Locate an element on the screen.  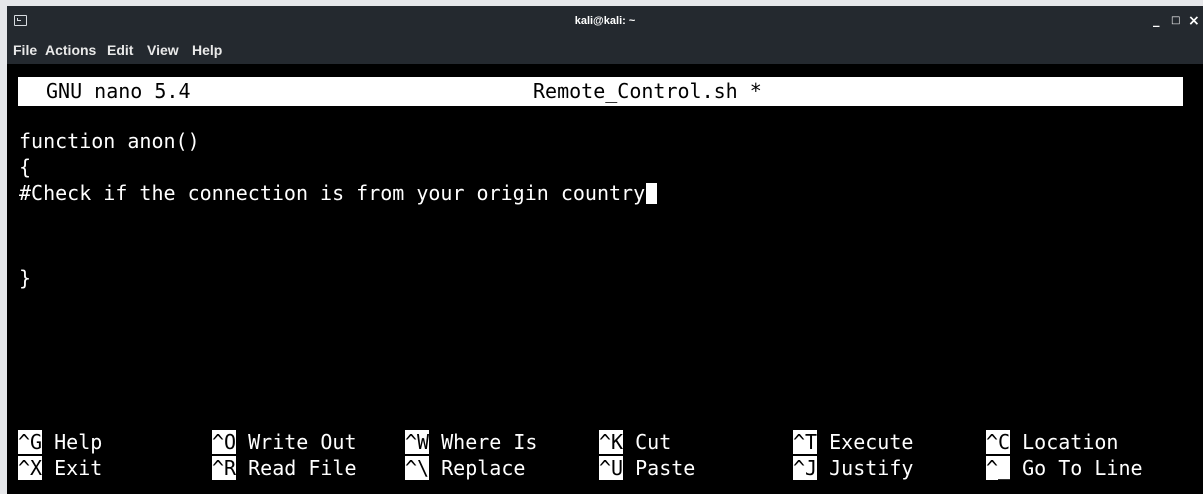
shortcut-location: ^C Location is located at coordinates (1052, 442).